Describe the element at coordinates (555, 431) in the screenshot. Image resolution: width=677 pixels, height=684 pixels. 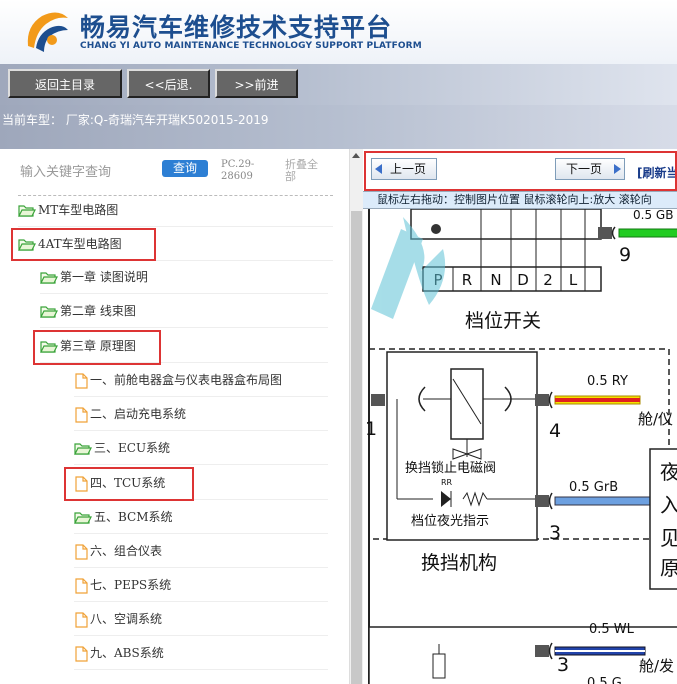
I see `pin-4-label: 4` at that location.